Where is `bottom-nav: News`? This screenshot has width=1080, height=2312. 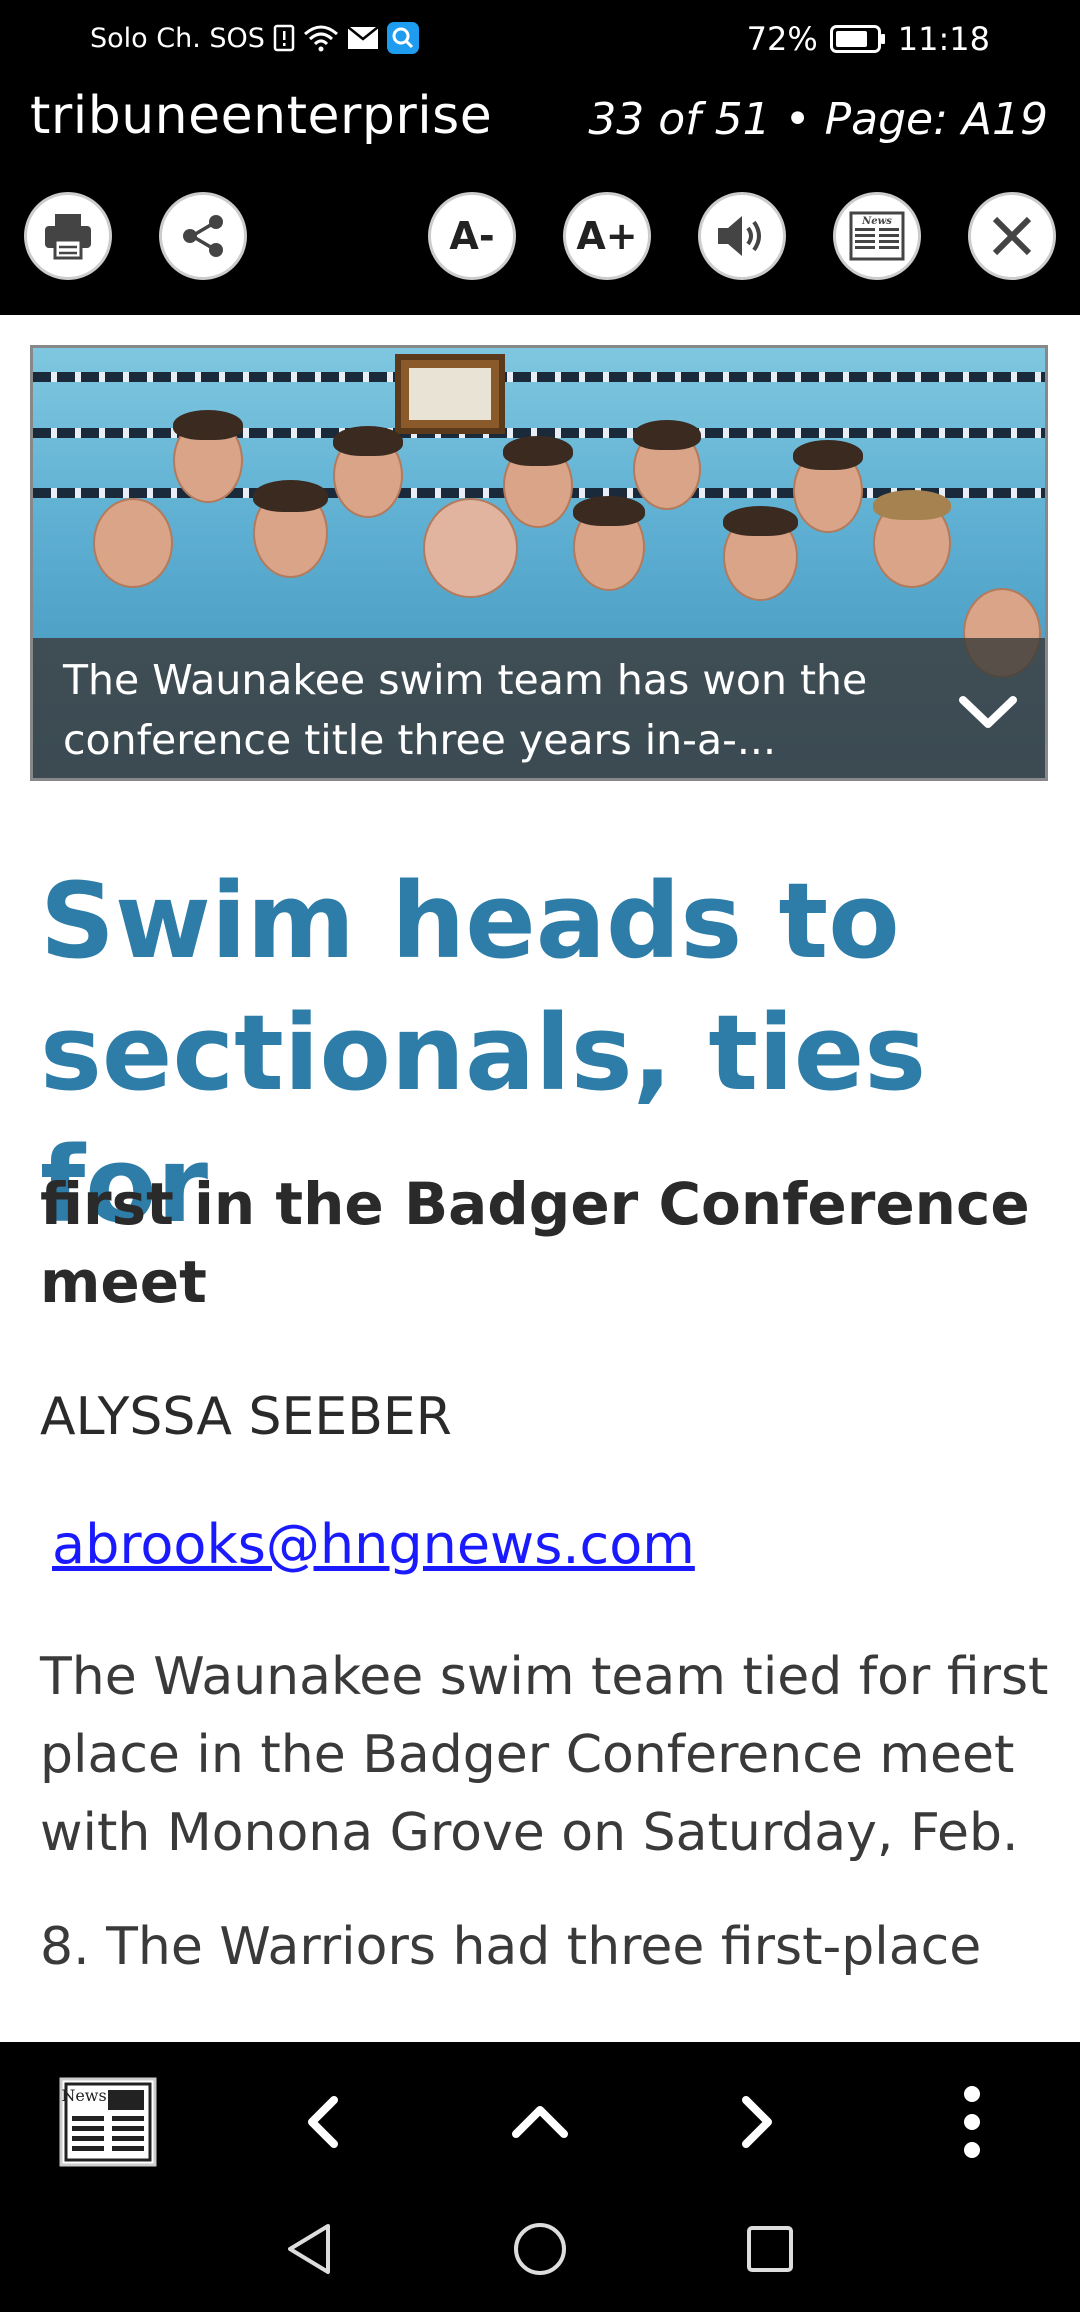
bottom-nav: News is located at coordinates (540, 2117).